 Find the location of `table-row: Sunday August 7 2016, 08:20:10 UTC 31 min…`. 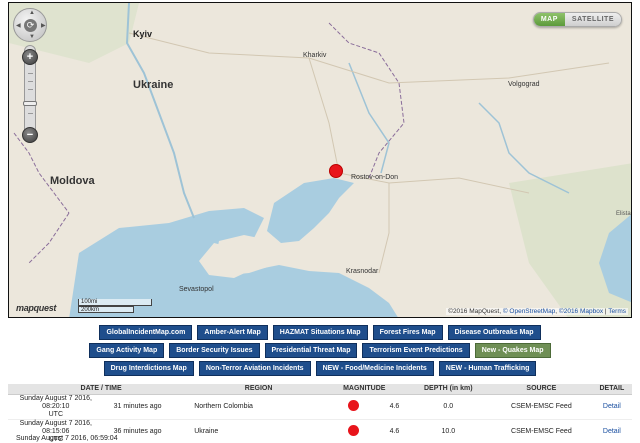

table-row: Sunday August 7 2016, 08:20:10 UTC 31 min… is located at coordinates (320, 407).